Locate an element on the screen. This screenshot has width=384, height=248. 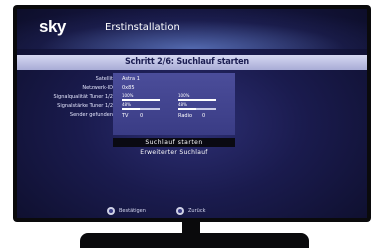
start-scan-button: Suchlauf starten is located at coordinates (174, 142).